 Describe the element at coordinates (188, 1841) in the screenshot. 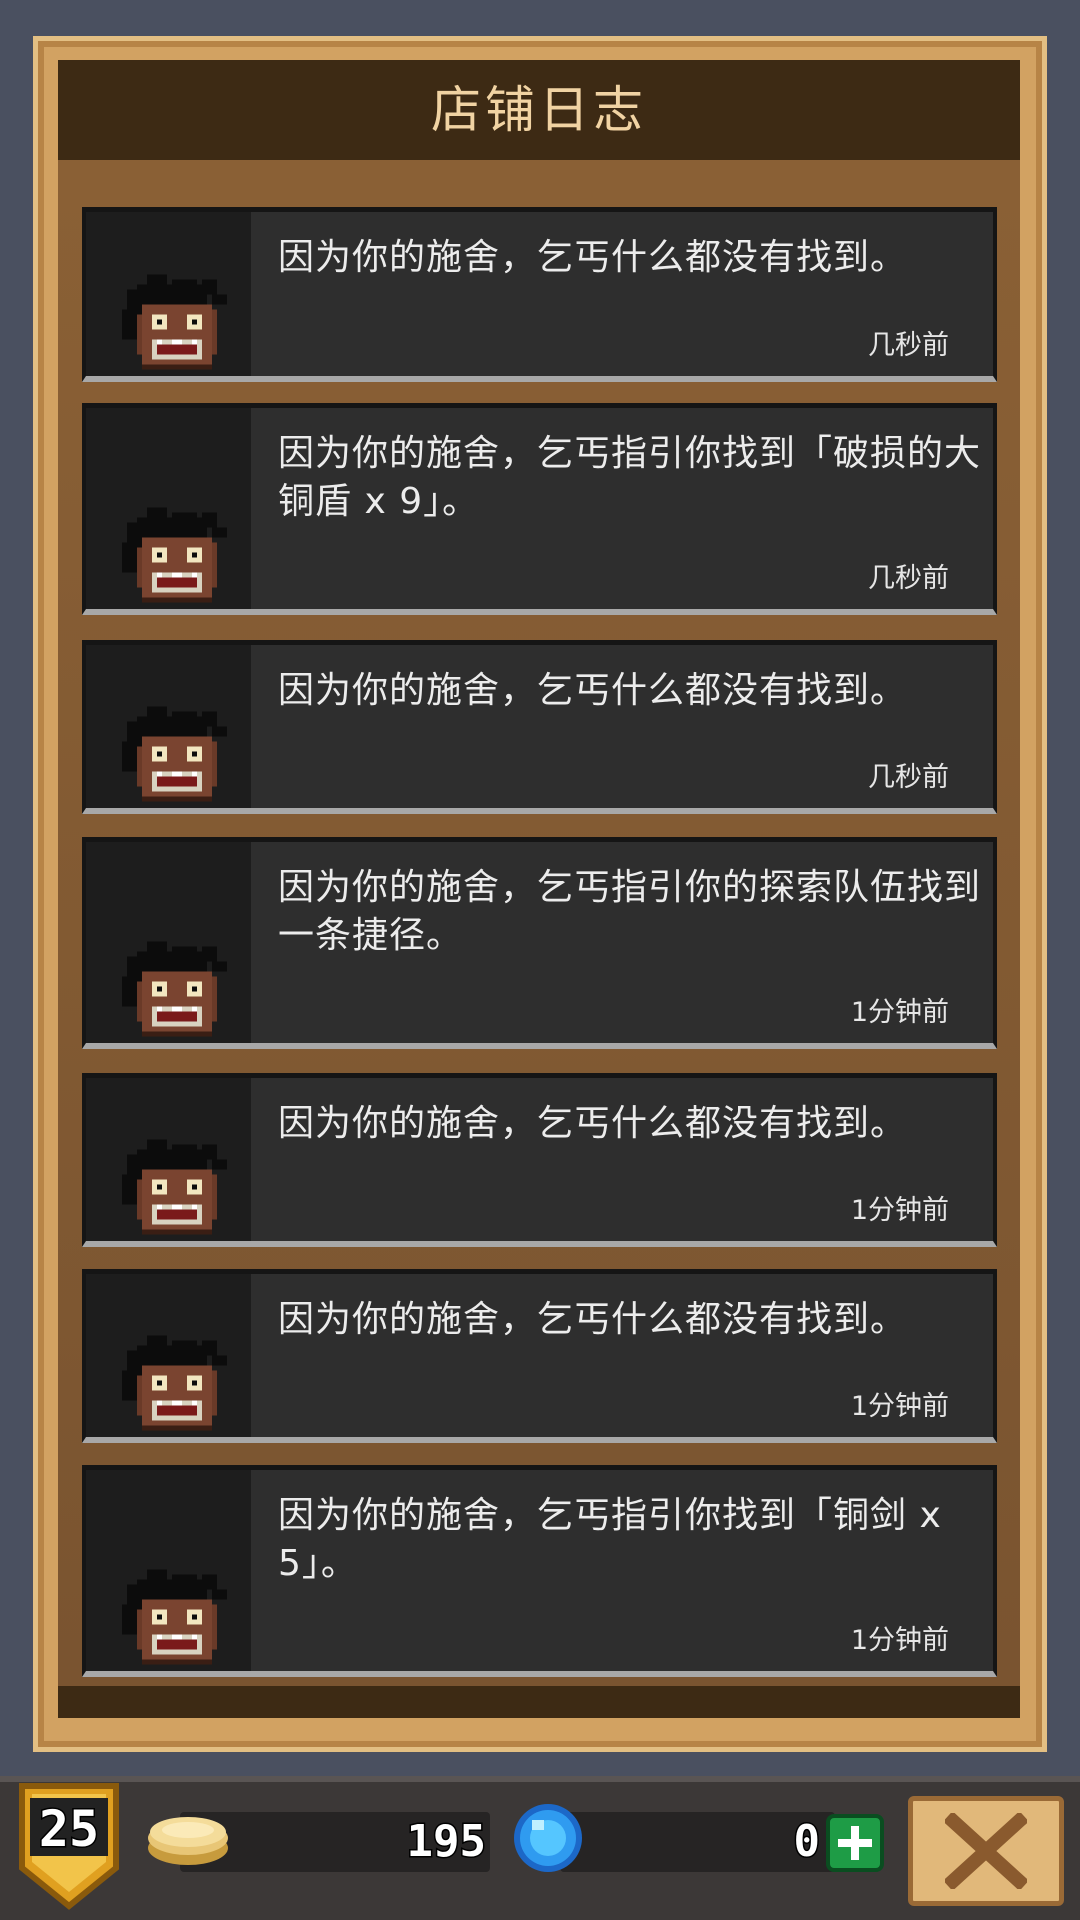

I see `gold-coin-icon` at that location.